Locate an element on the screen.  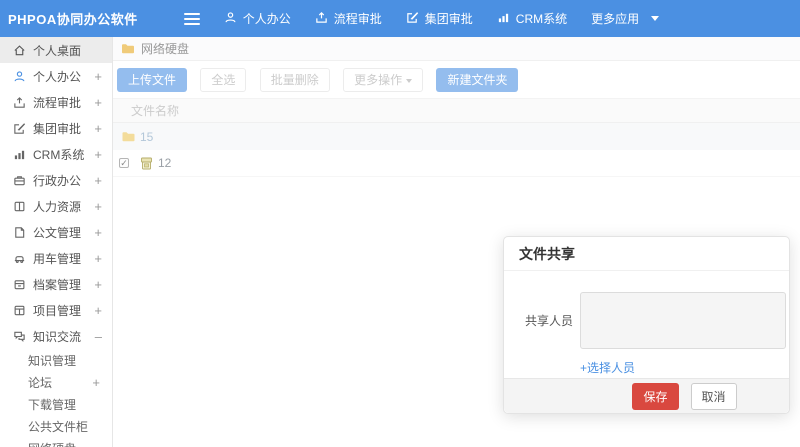
sidebar-item-label: 个人办公 is located at coordinates (57, 76).